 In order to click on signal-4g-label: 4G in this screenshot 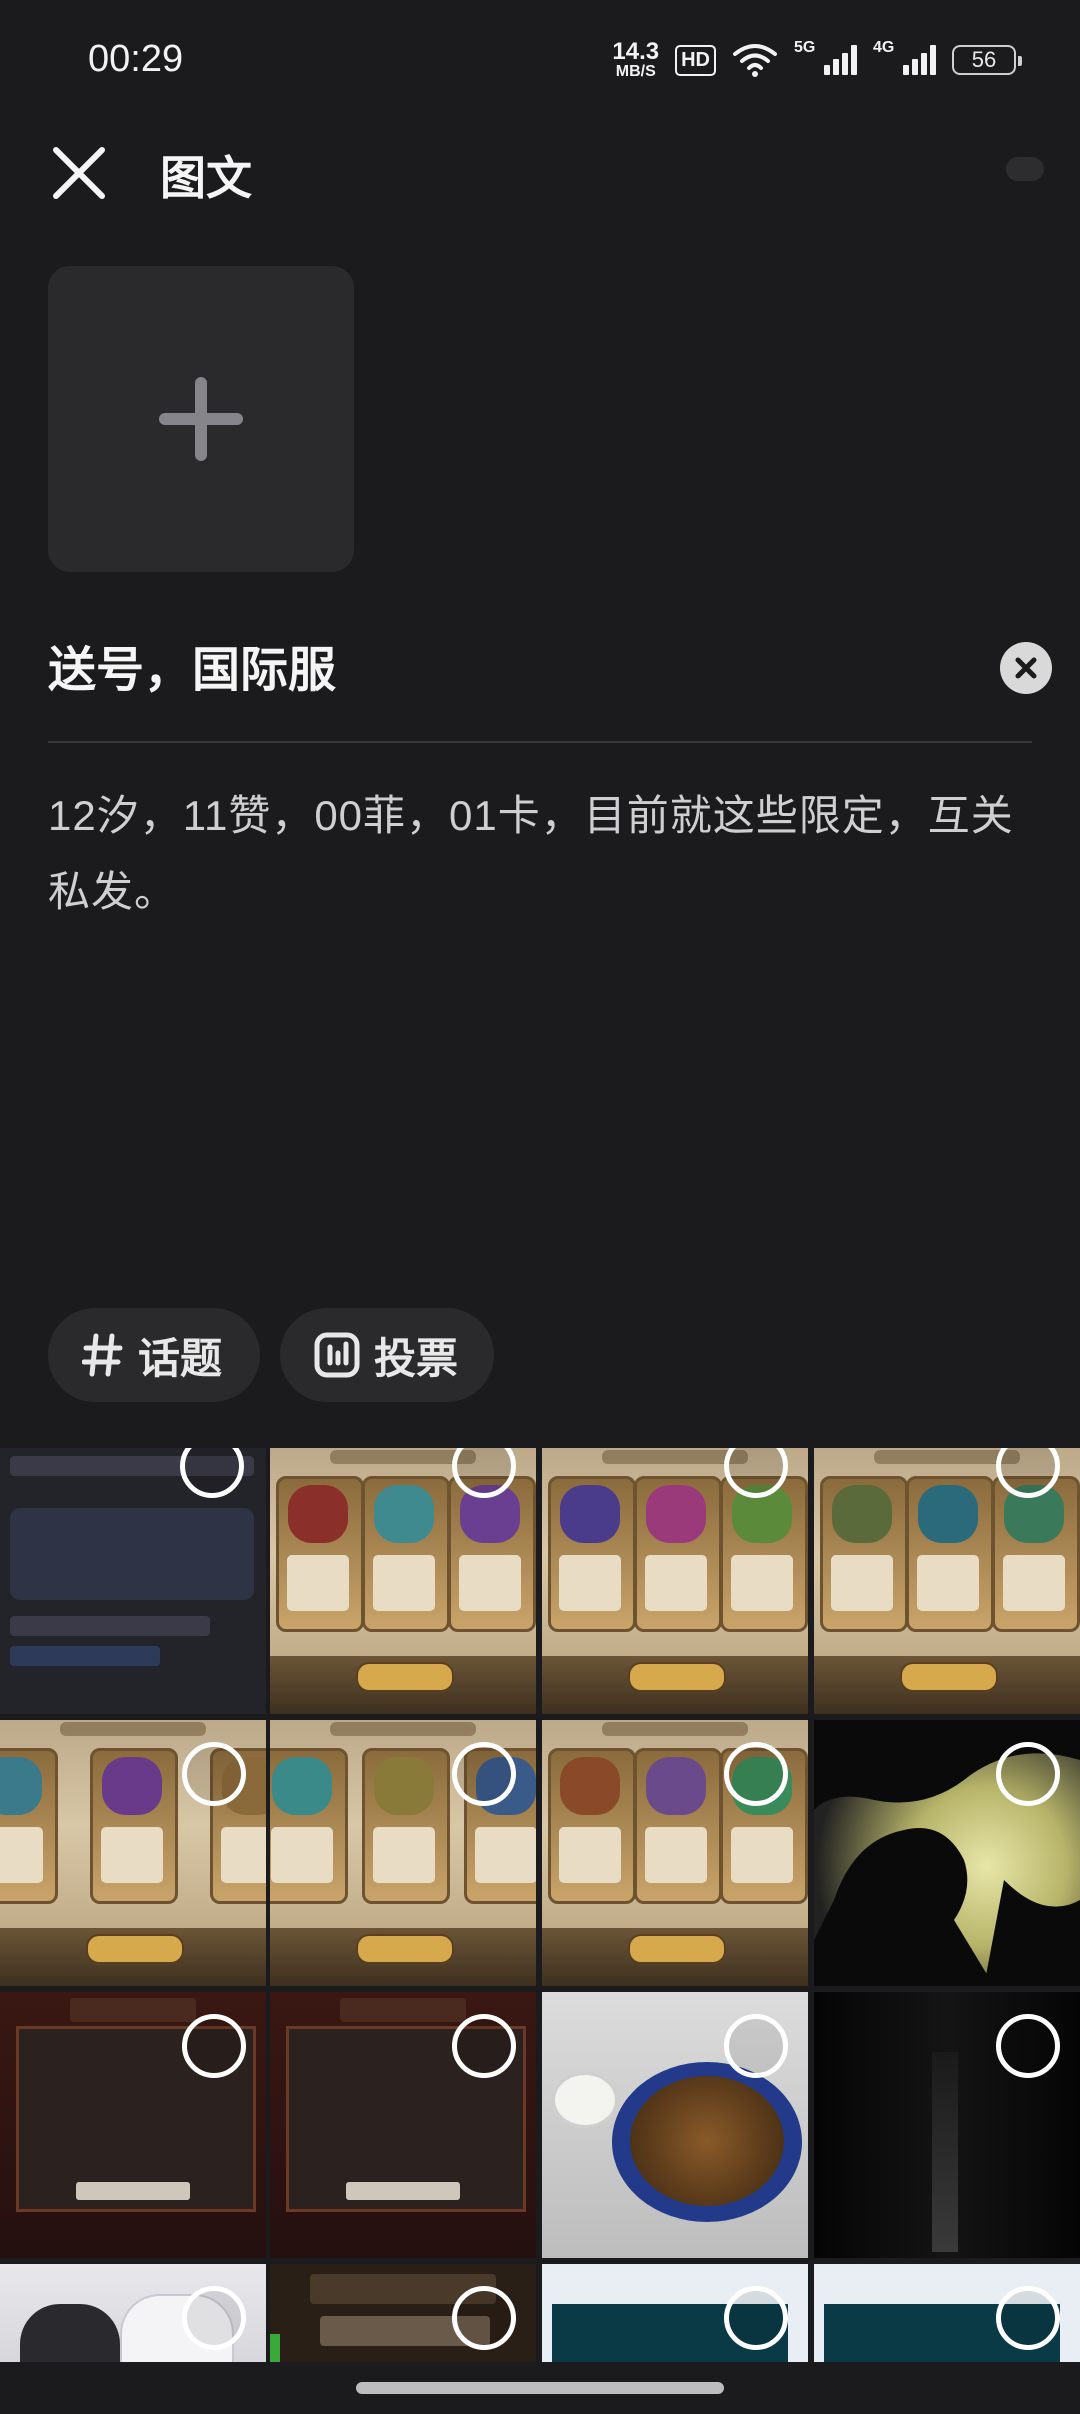, I will do `click(884, 47)`.